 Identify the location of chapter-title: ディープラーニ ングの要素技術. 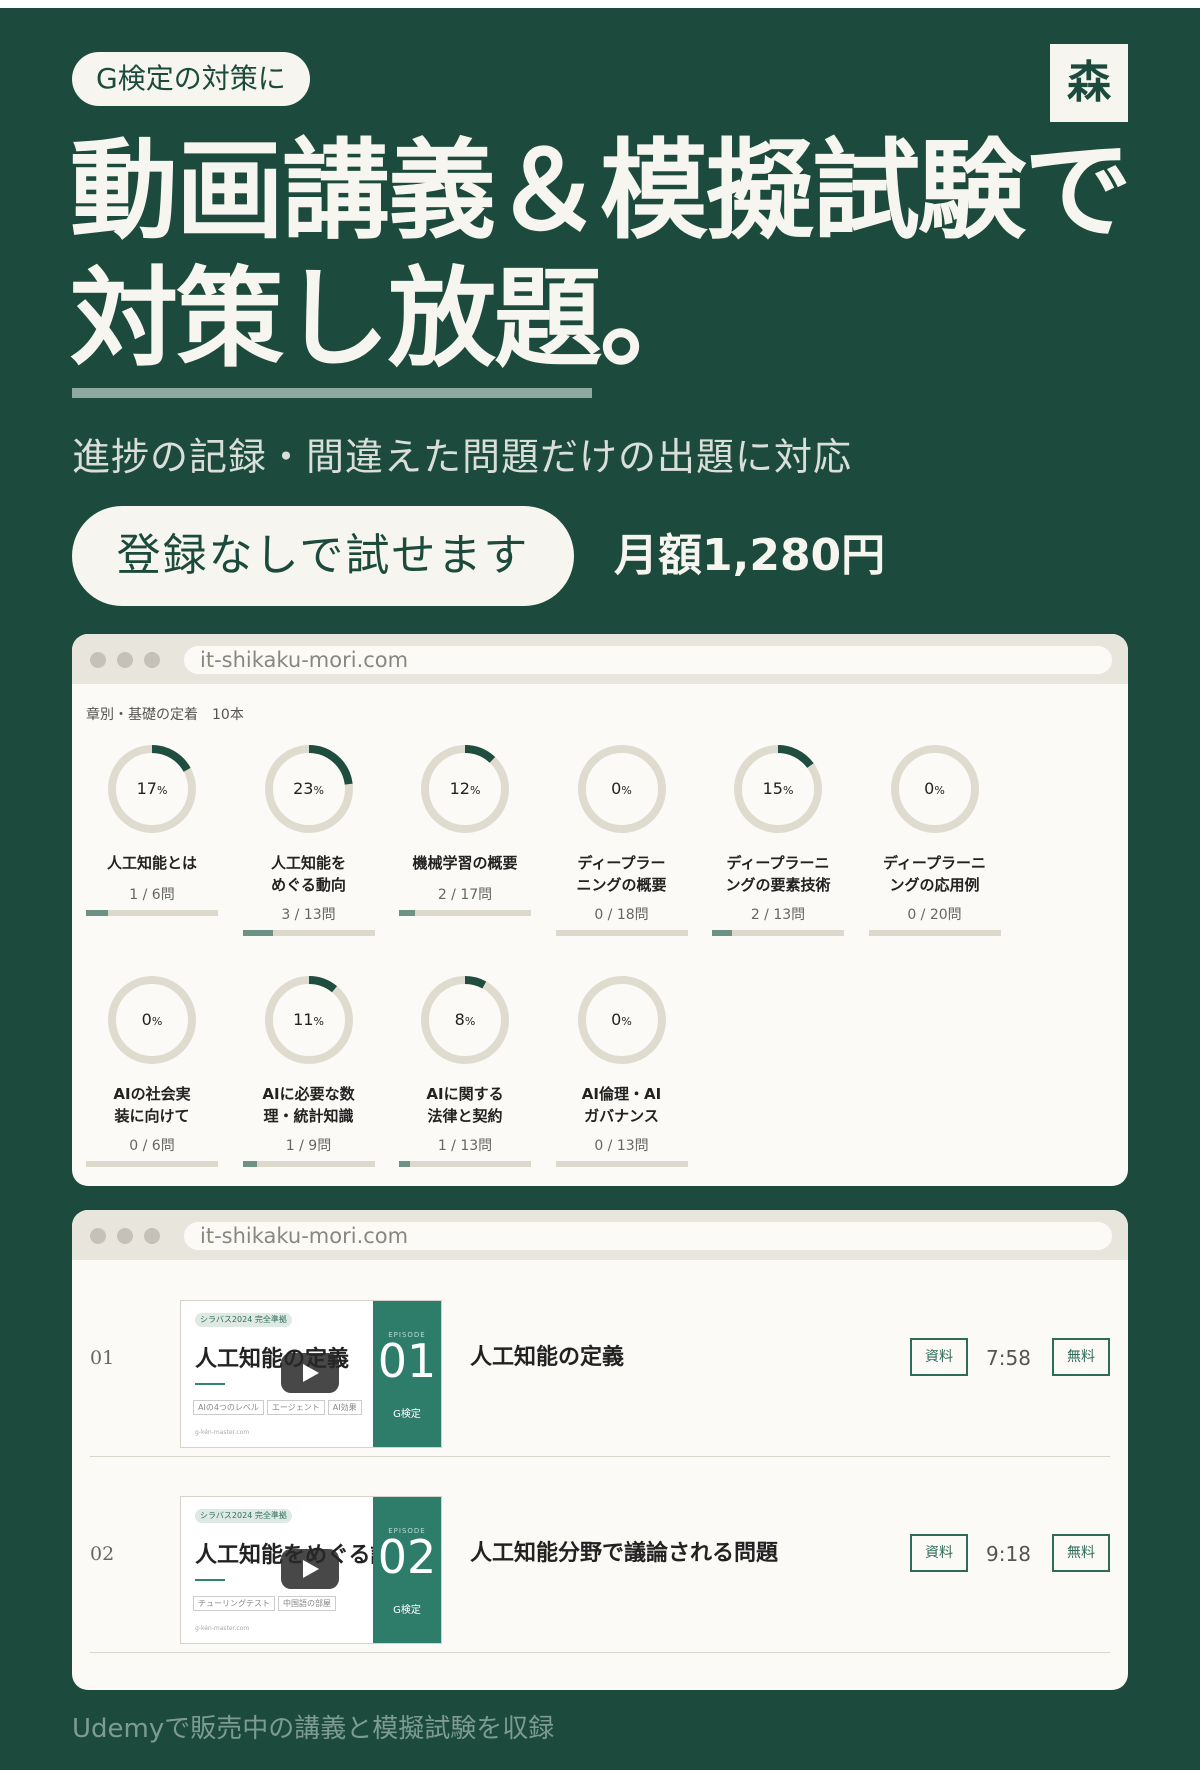
(778, 874).